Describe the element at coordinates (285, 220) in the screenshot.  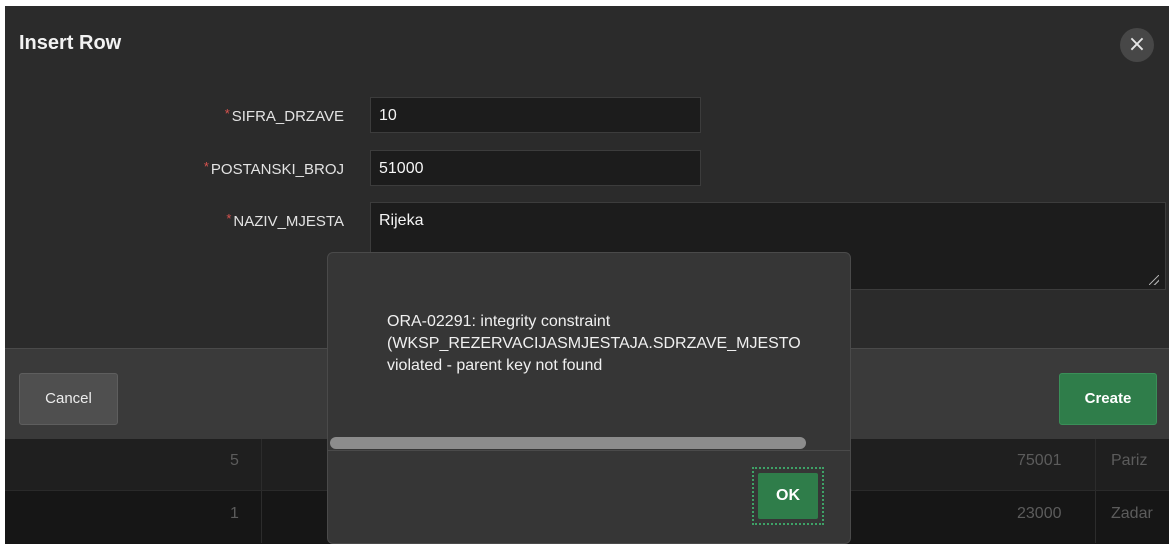
I see `field-label-naziv-mjesta: * NAZIV_MJESTA` at that location.